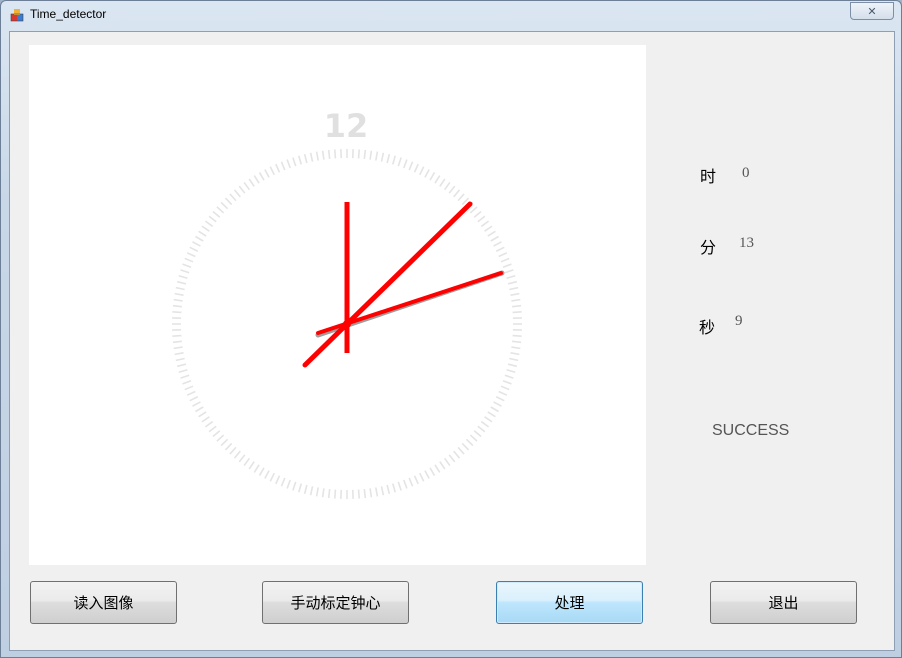 The width and height of the screenshot is (902, 658). I want to click on window-title: Time_detector, so click(68, 14).